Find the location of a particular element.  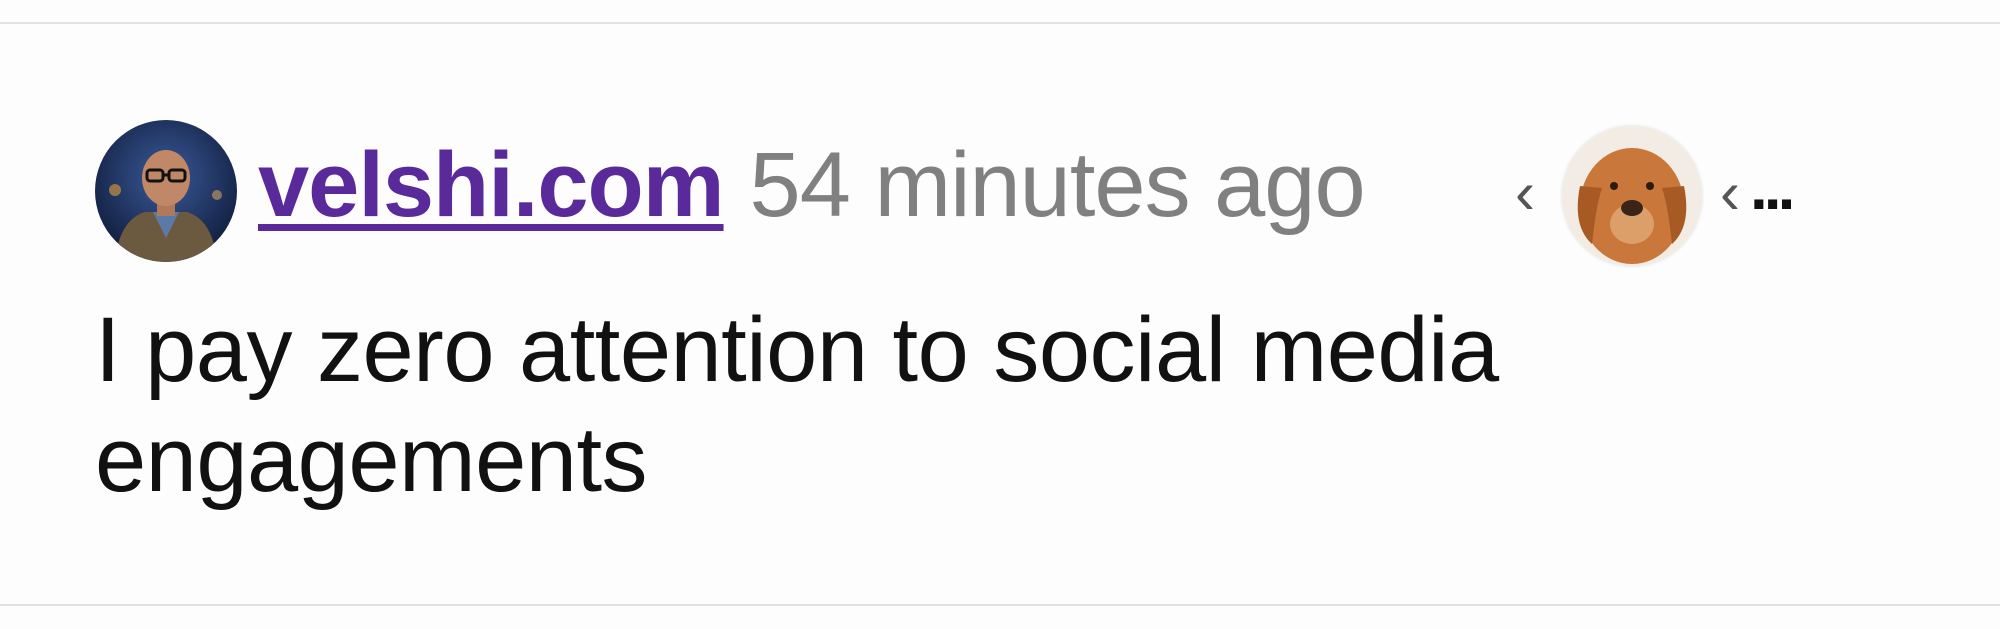

post-header: velshi.com 54 minutes ago is located at coordinates (812, 185).